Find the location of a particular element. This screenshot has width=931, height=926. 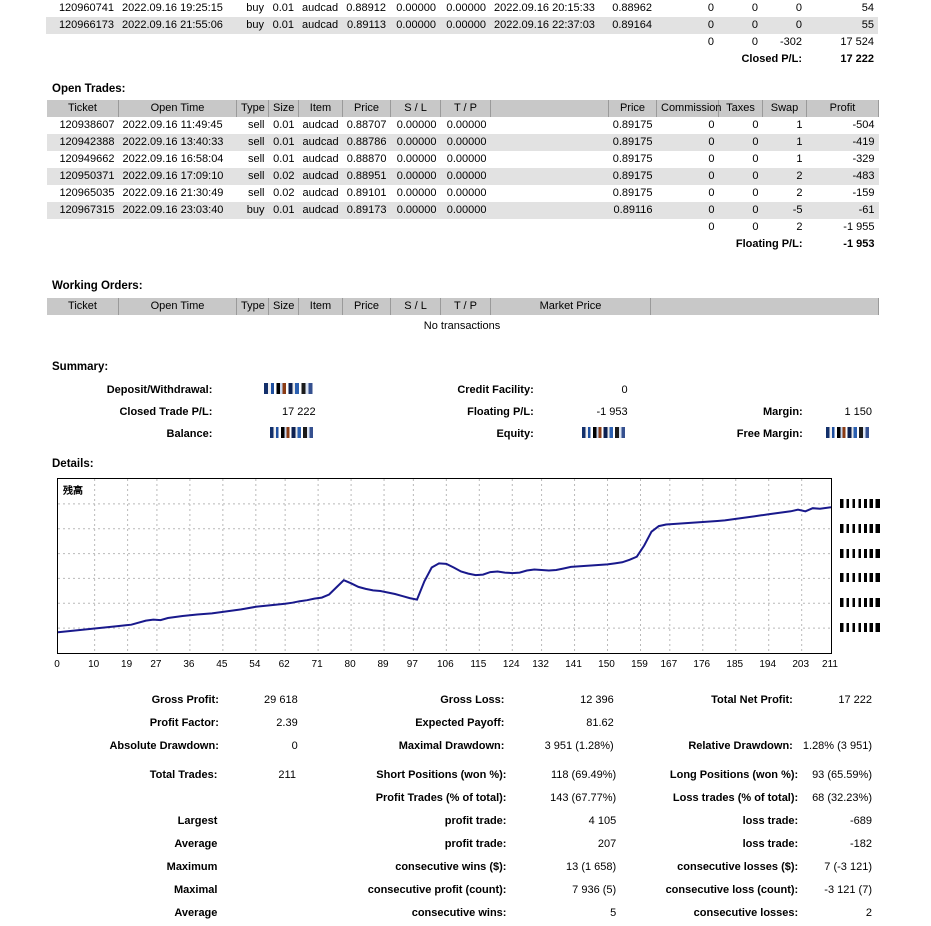

x-axis-tick-label: 19 is located at coordinates (127, 664).